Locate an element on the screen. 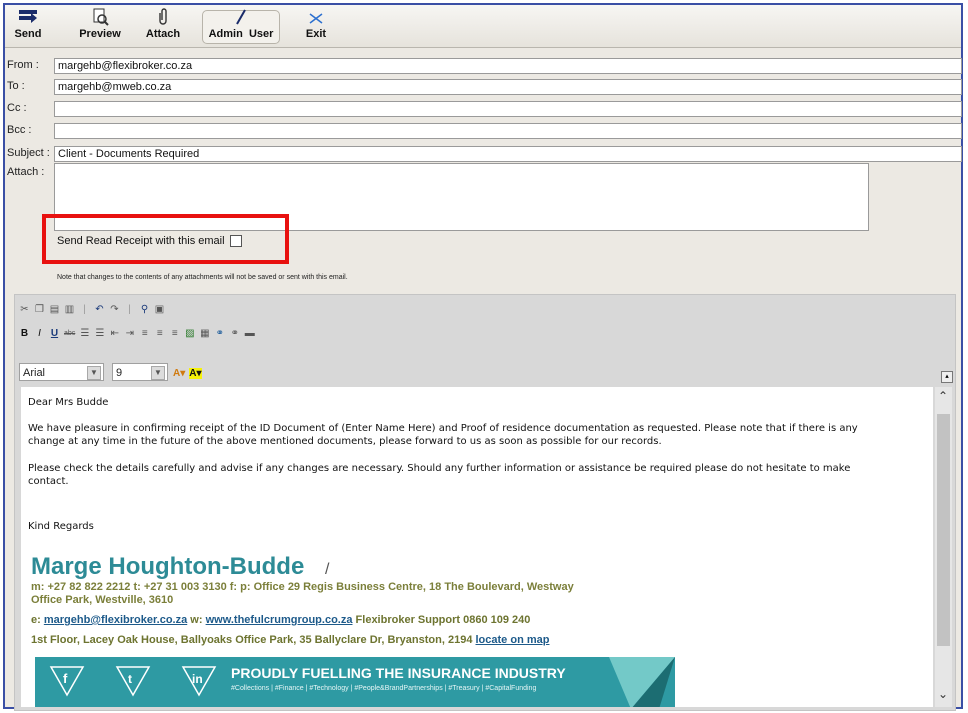 The image size is (968, 713). copy-icon: ❐ is located at coordinates (39, 309).